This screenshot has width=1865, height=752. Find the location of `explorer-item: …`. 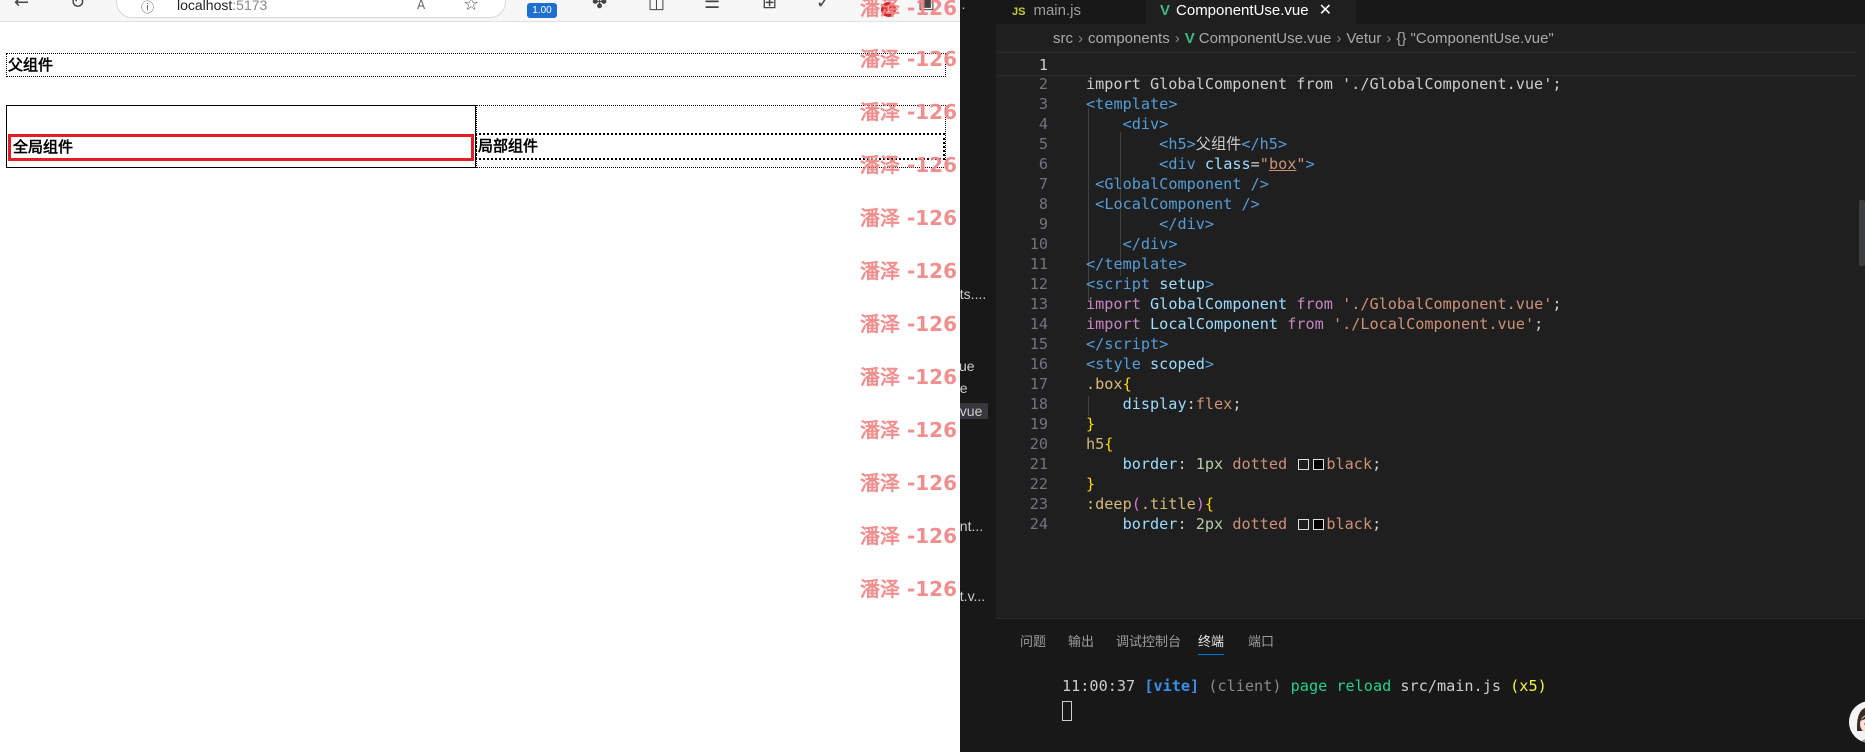

explorer-item: … is located at coordinates (963, 6).